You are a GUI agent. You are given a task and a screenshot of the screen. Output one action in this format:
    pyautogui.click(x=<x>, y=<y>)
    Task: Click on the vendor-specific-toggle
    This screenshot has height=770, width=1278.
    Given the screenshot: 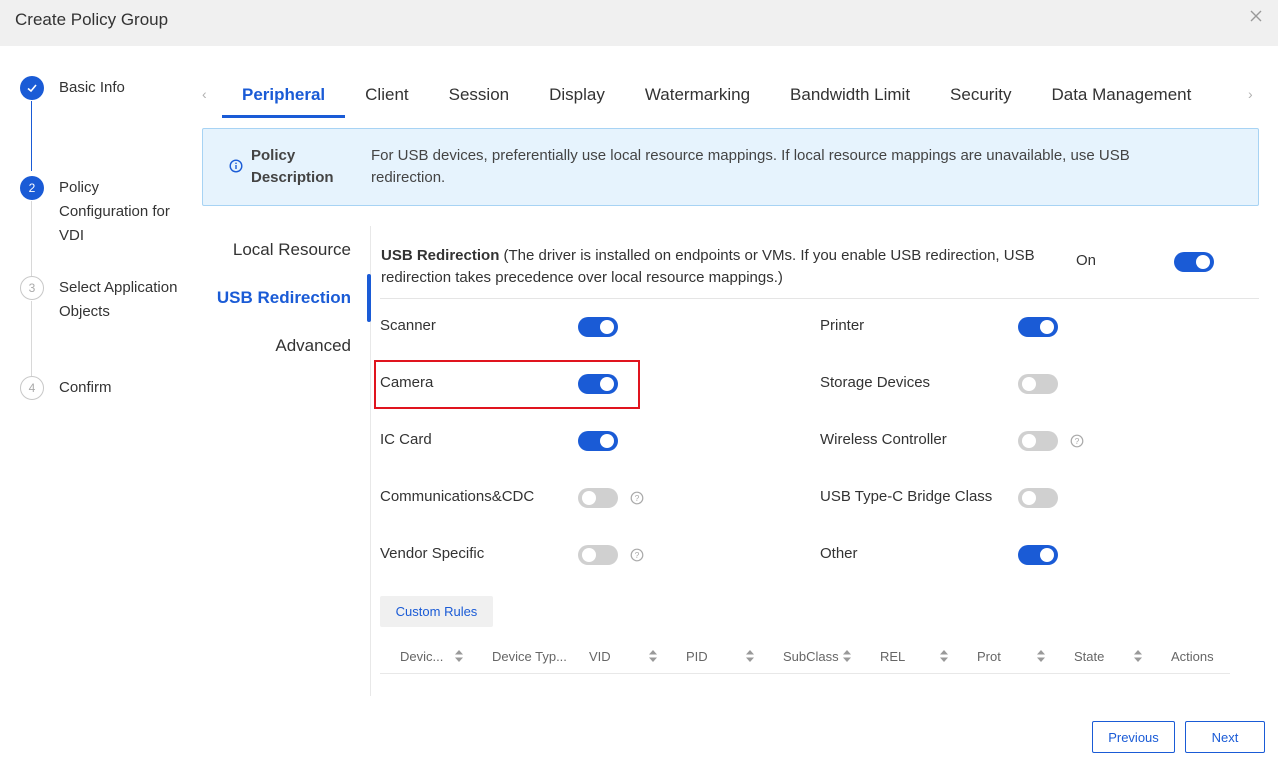 What is the action you would take?
    pyautogui.click(x=598, y=555)
    